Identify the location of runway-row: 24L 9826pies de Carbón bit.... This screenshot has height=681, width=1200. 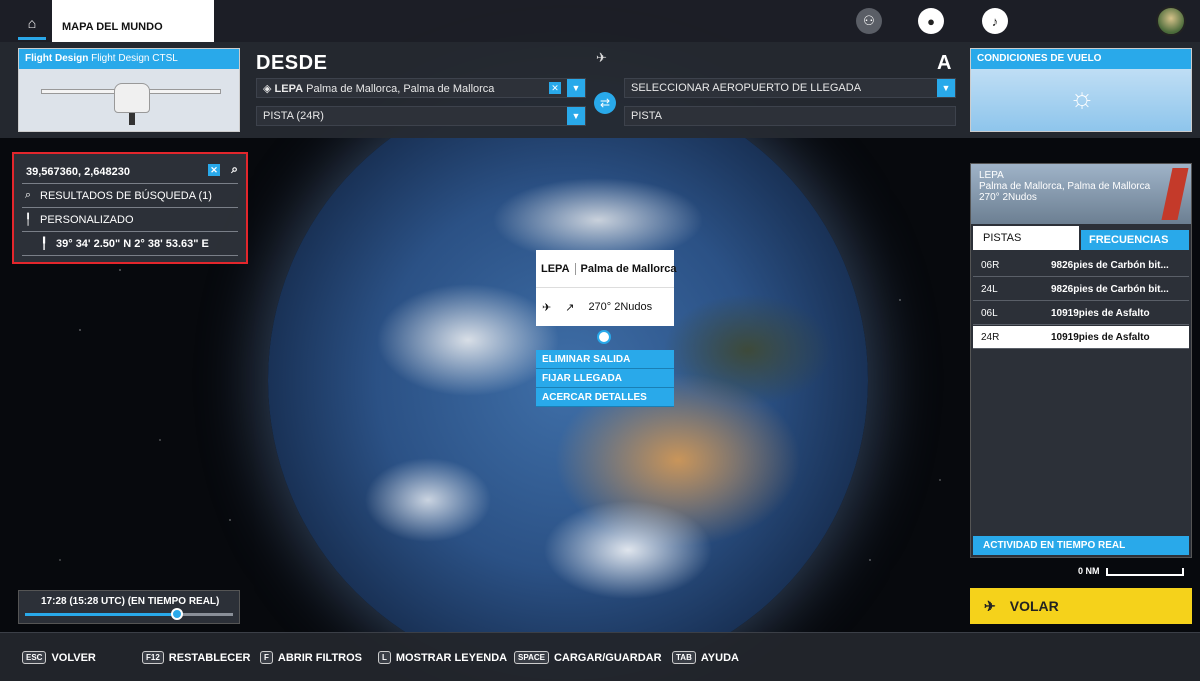
(1081, 289).